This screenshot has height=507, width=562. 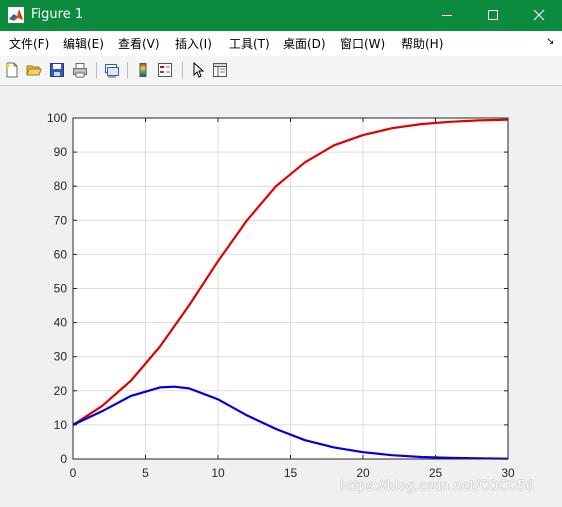 I want to click on window-title: Figure 1, so click(x=57, y=14).